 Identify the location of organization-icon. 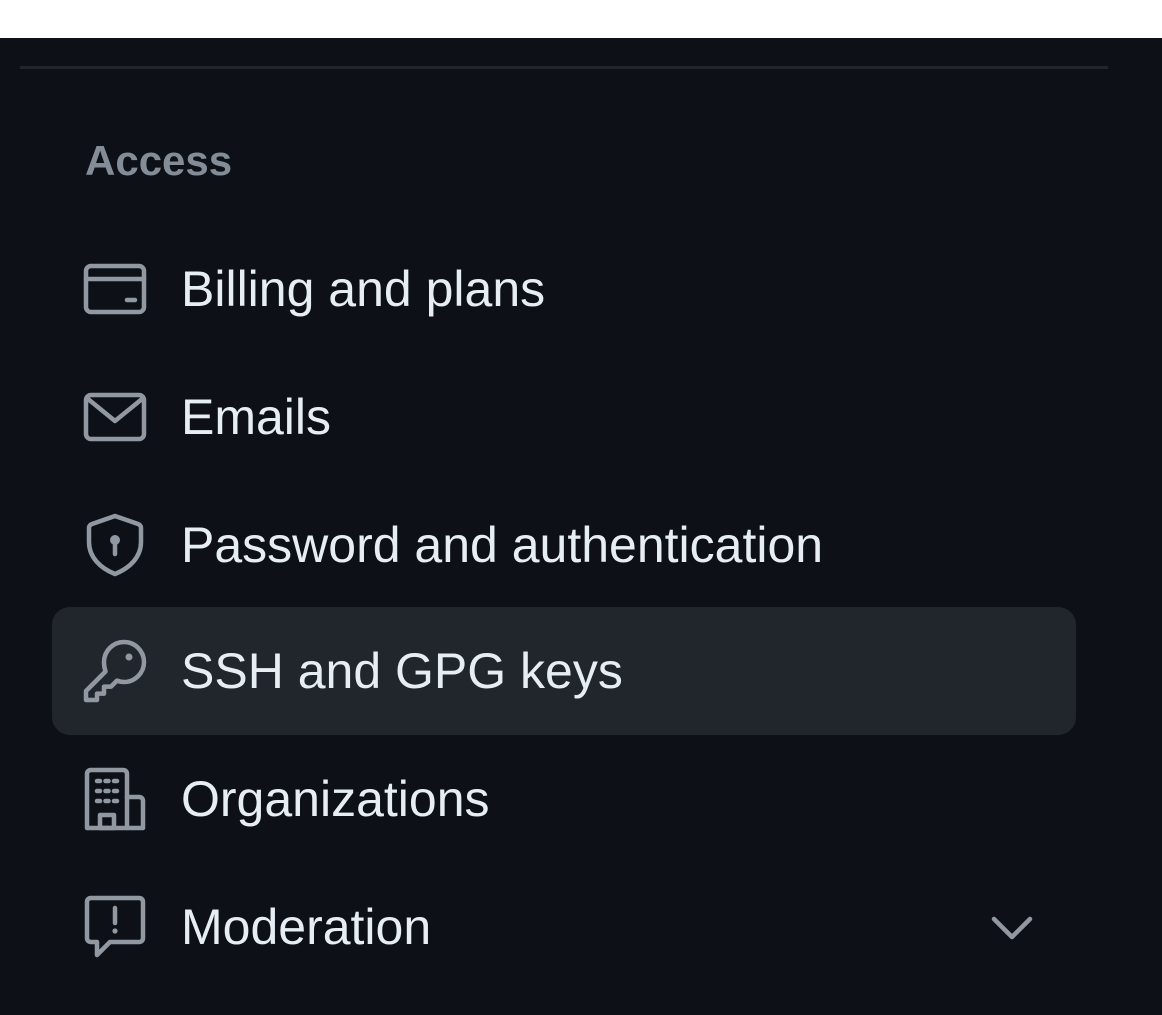
(115, 799).